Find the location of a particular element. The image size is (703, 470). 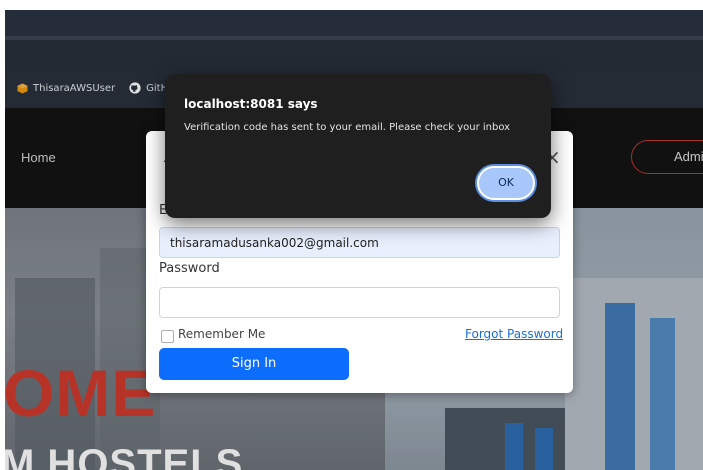

password-label: Password is located at coordinates (189, 268).